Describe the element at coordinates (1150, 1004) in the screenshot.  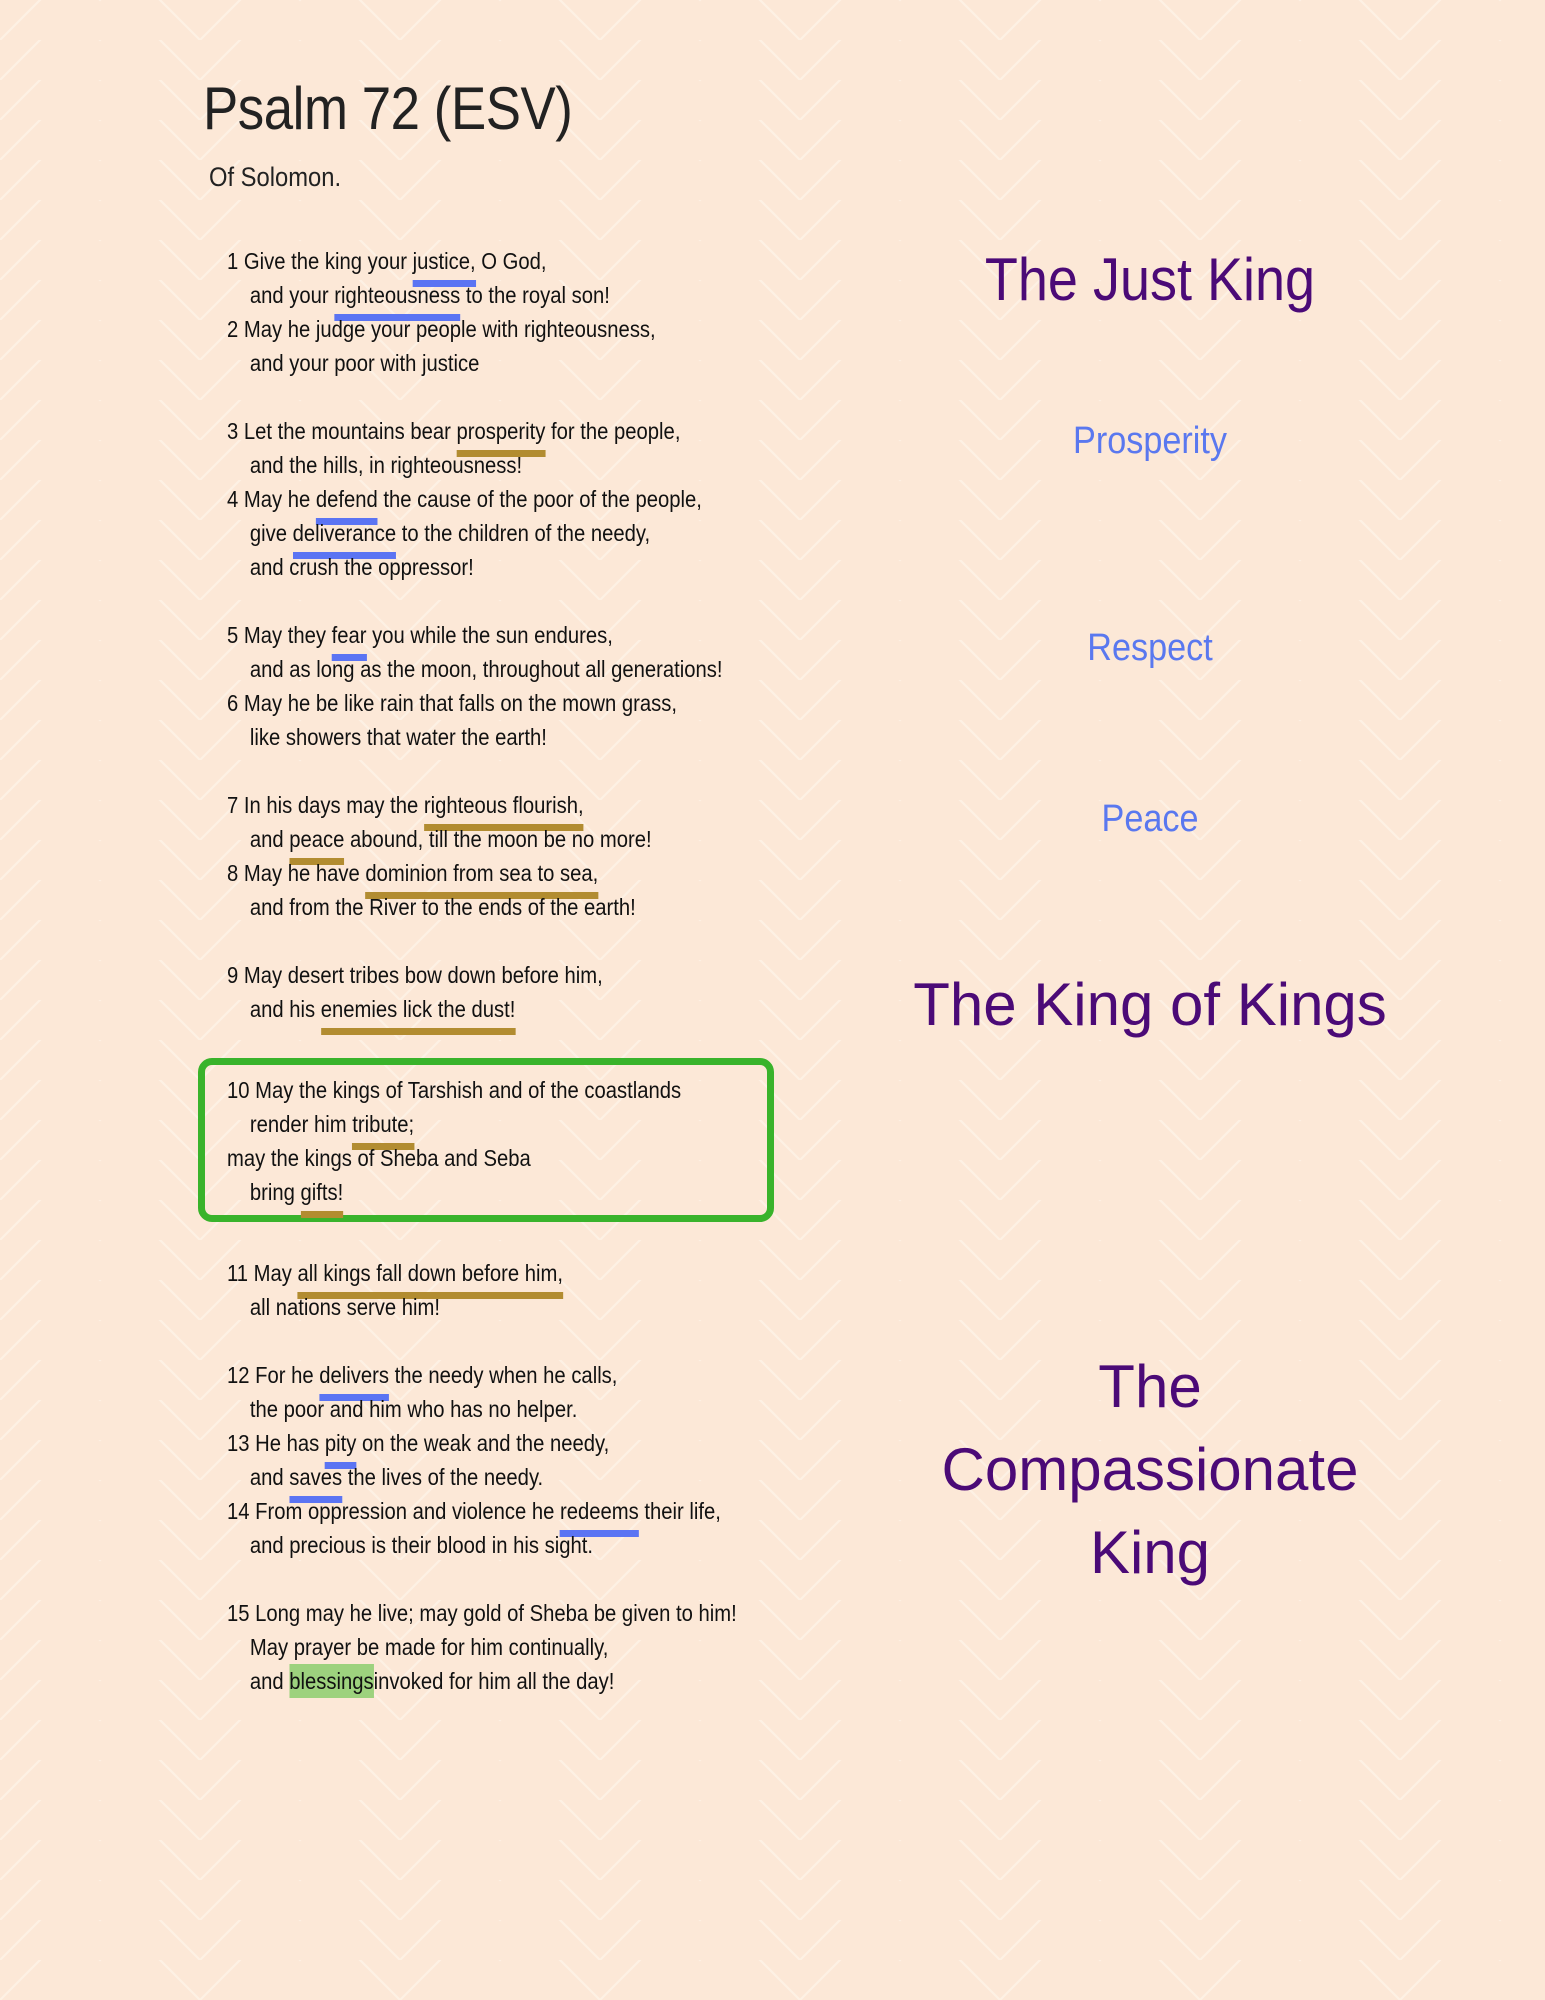
I see `heading-the-king-of-kings: The King of Kings` at that location.